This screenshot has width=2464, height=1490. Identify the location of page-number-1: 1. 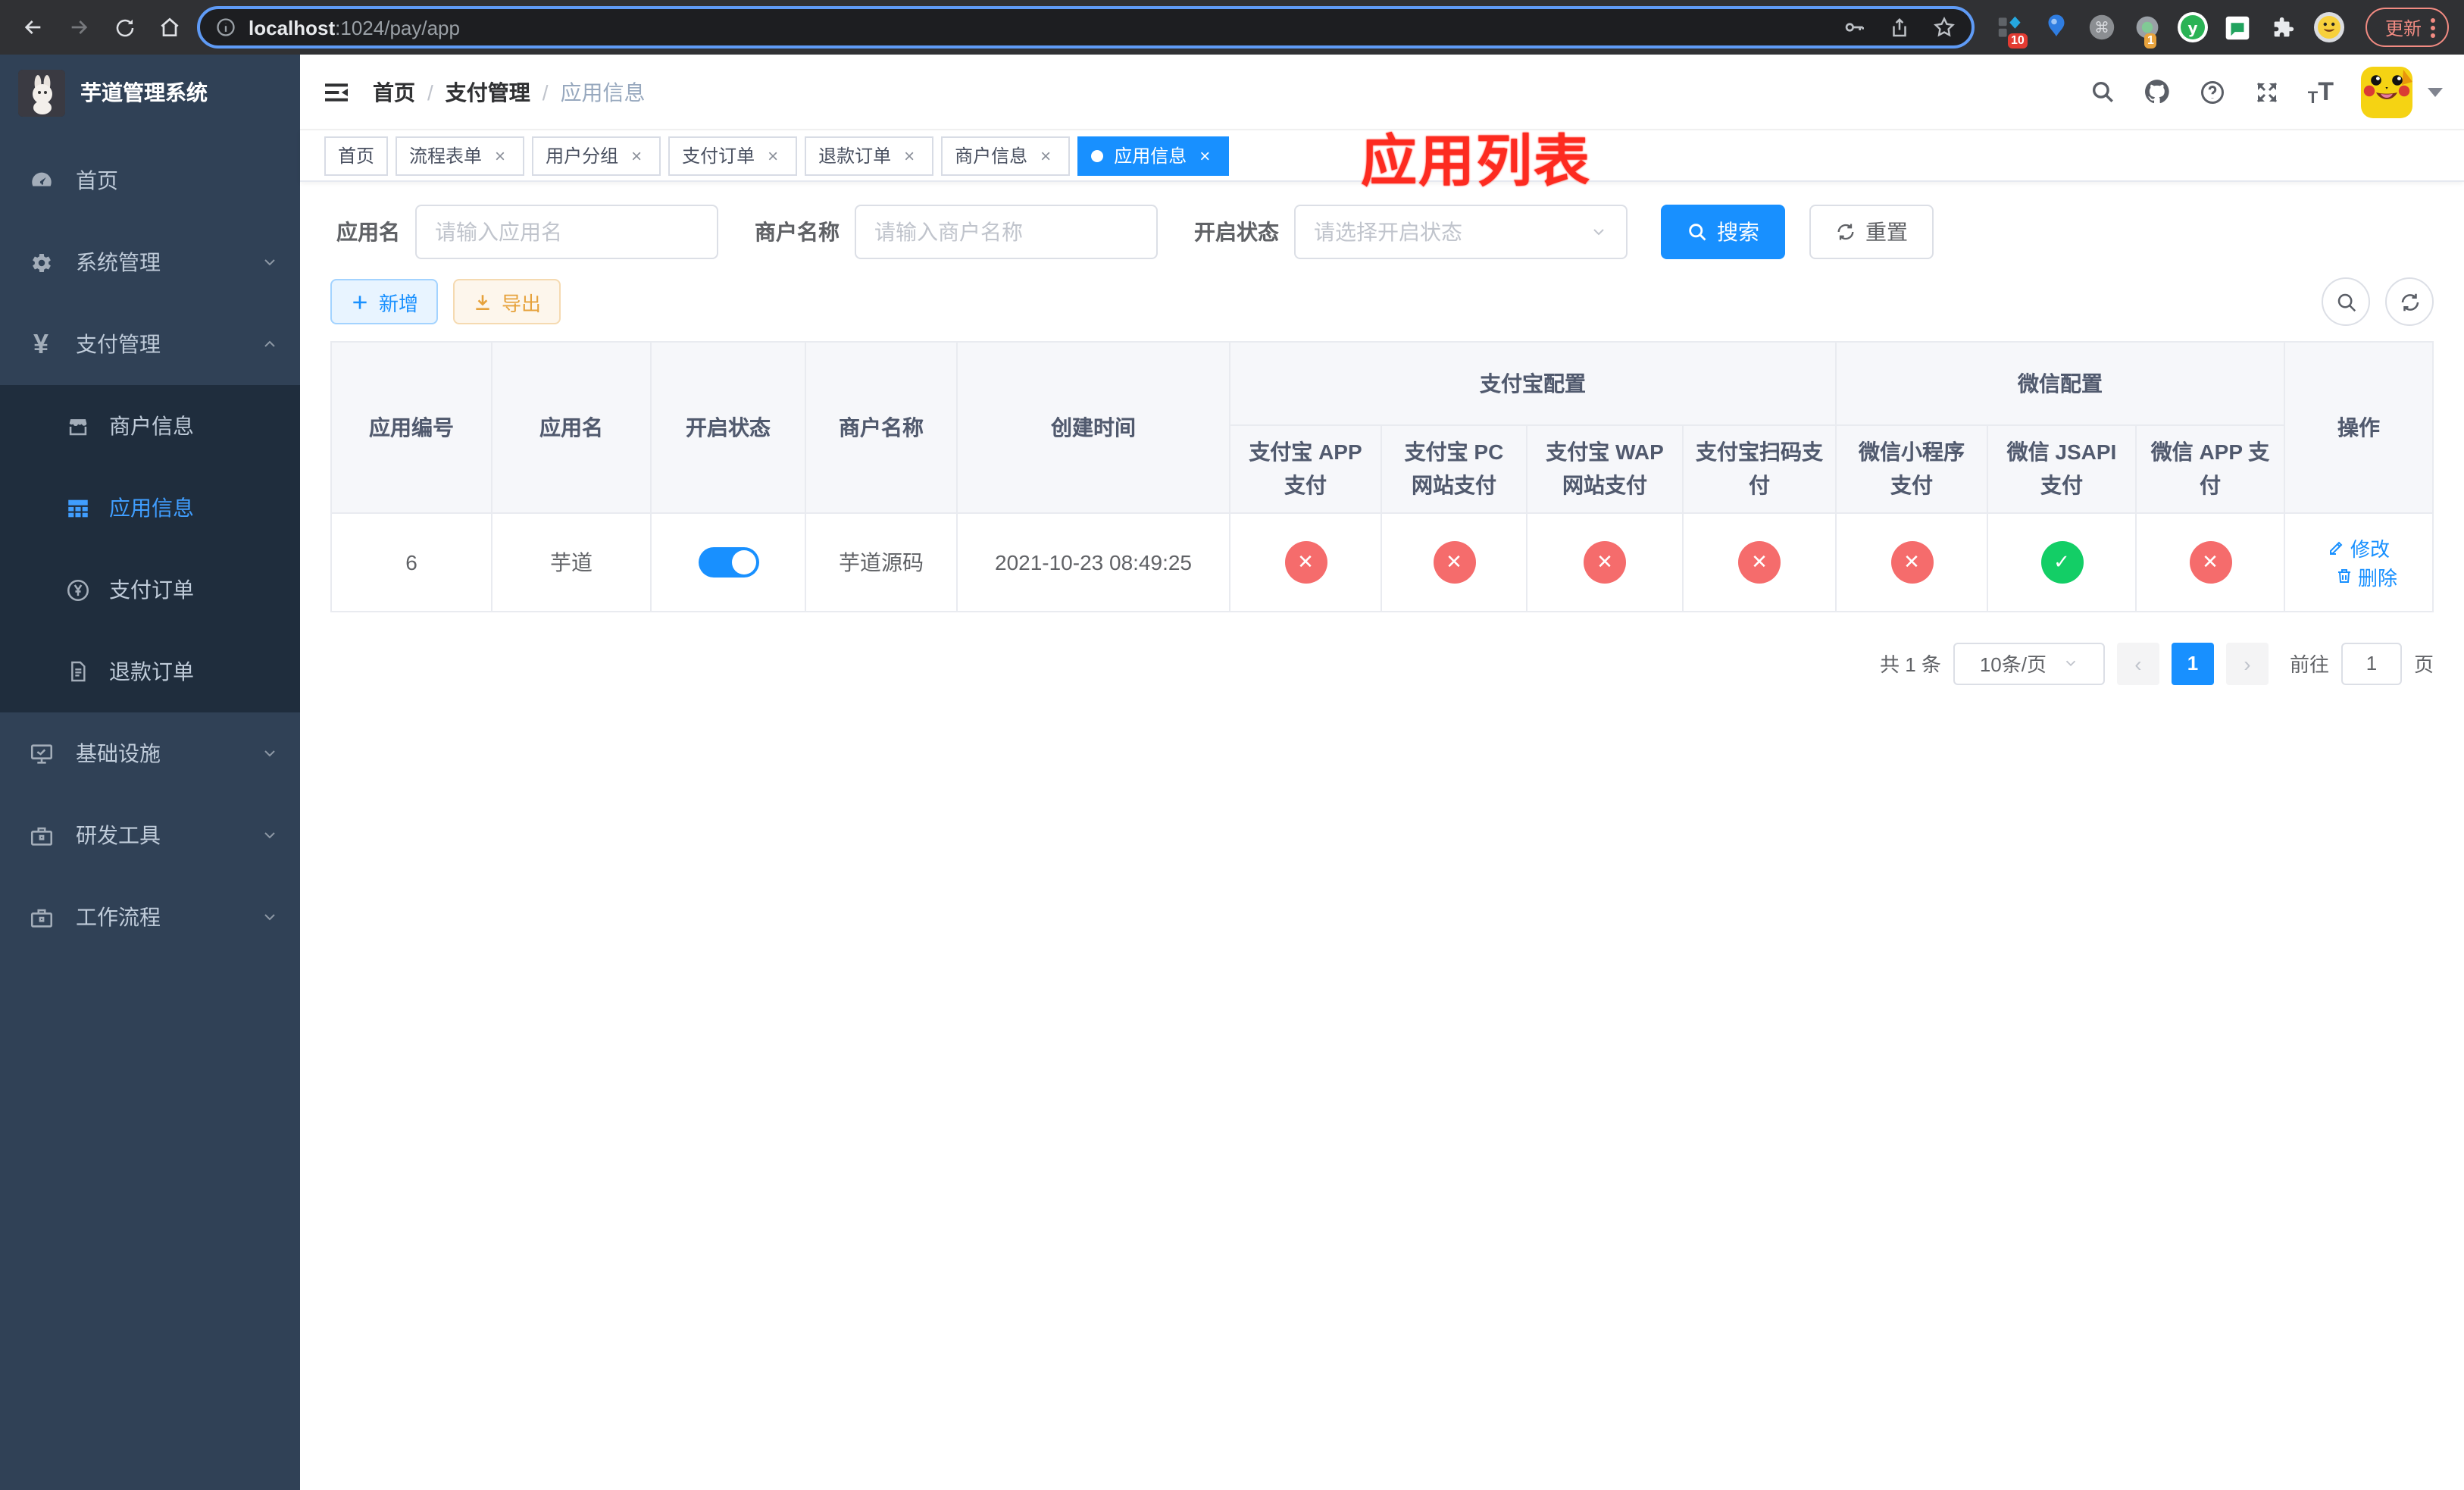
(2192, 664).